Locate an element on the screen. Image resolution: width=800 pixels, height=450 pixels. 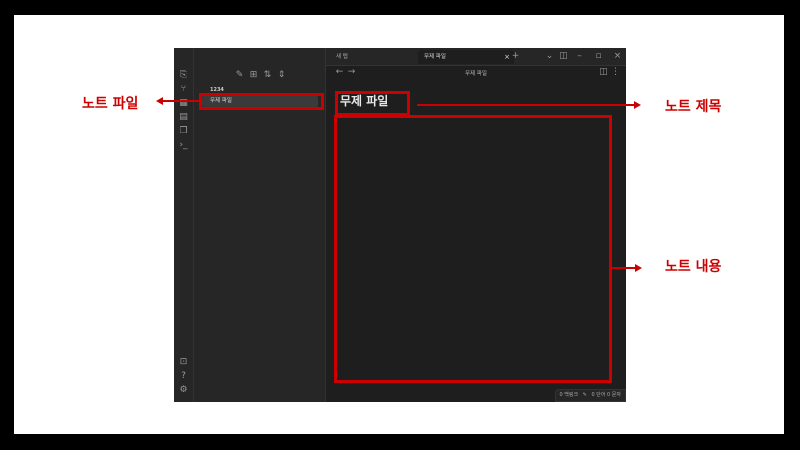
command-palette-icon: ›_ is located at coordinates (183, 145).